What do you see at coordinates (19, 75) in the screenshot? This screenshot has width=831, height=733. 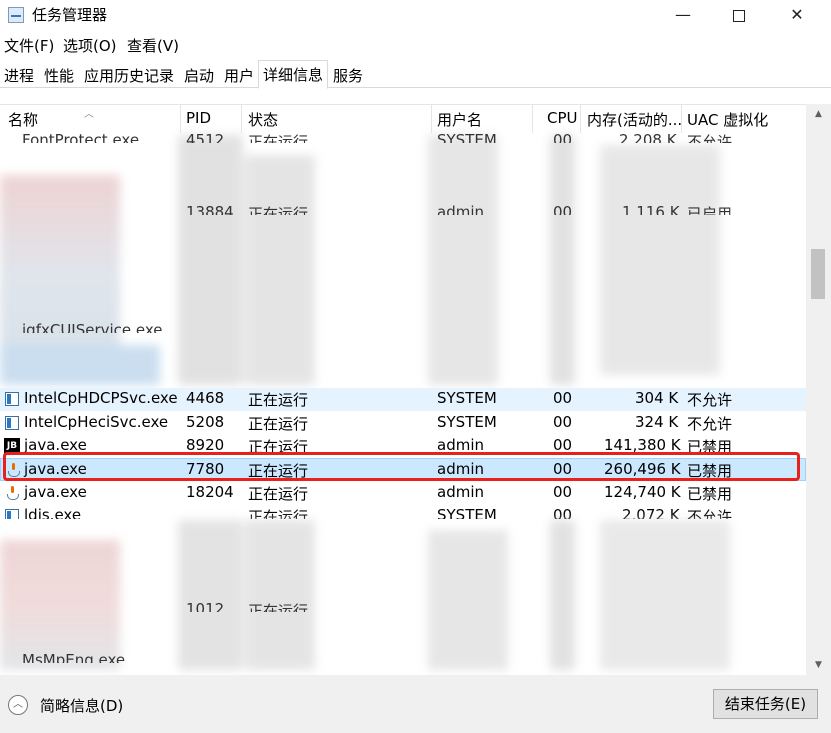 I see `tab-processes: 进程` at bounding box center [19, 75].